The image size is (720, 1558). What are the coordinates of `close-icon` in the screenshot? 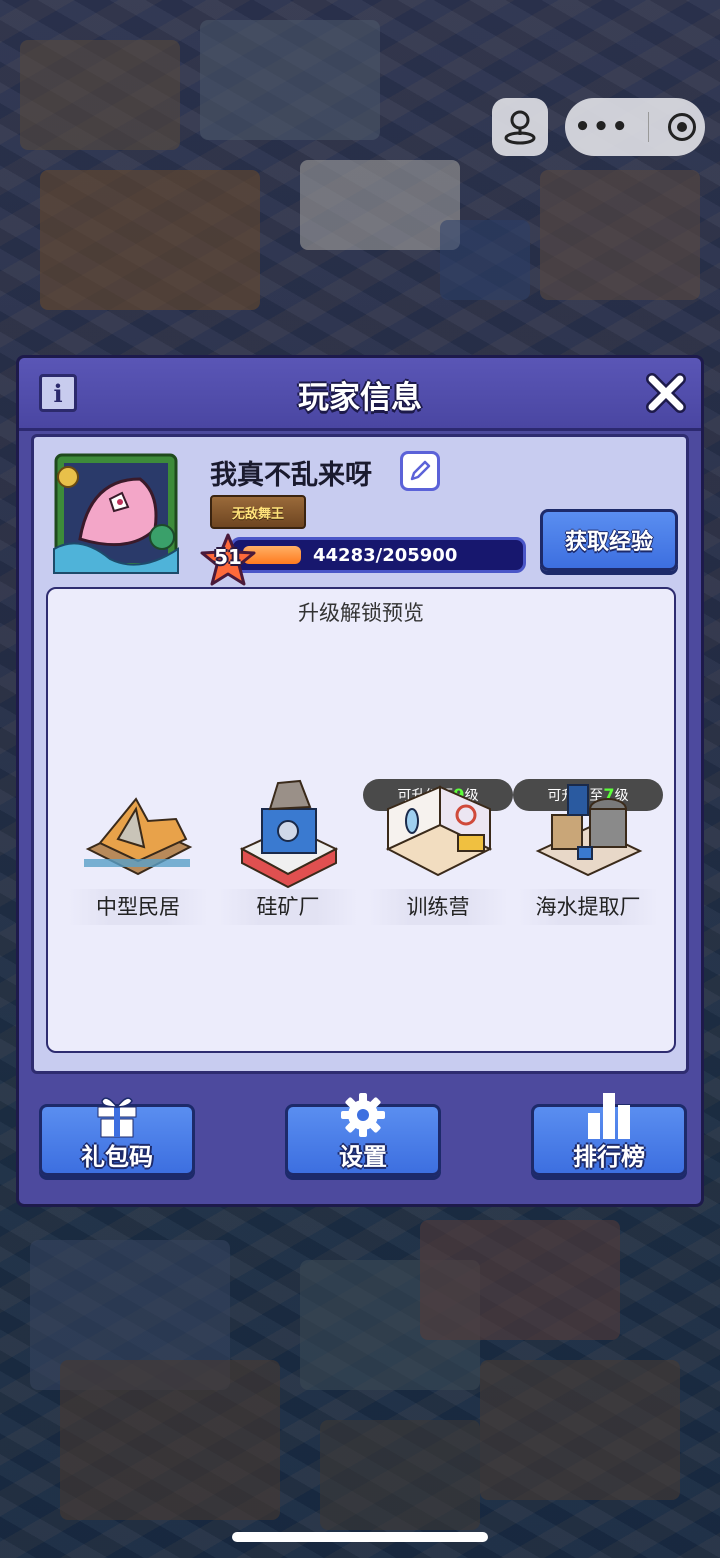 It's located at (666, 393).